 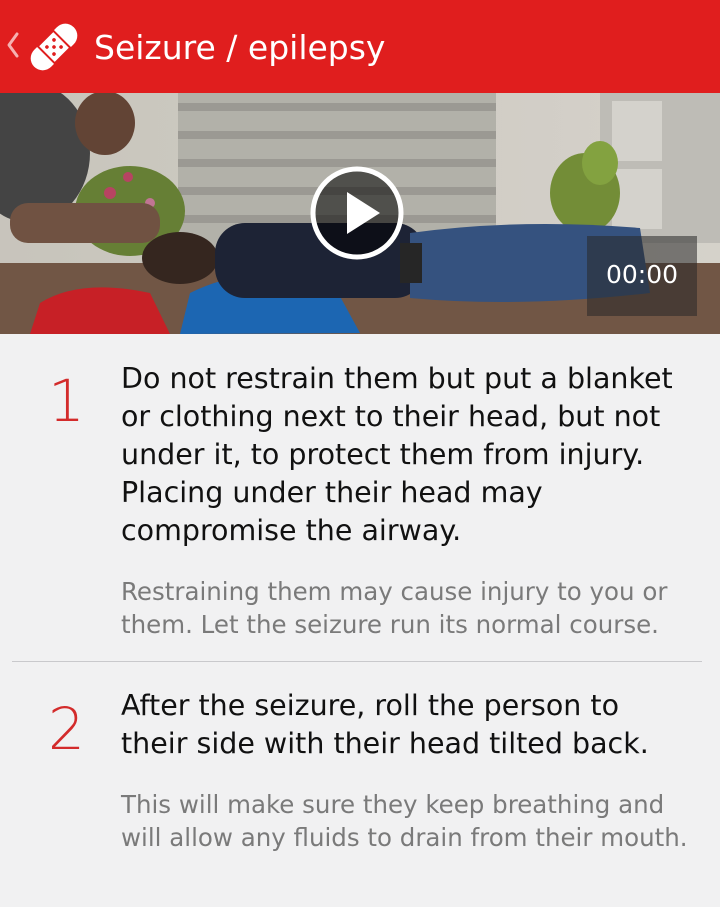 I want to click on page-title: Seizure / epilepsy, so click(x=240, y=47).